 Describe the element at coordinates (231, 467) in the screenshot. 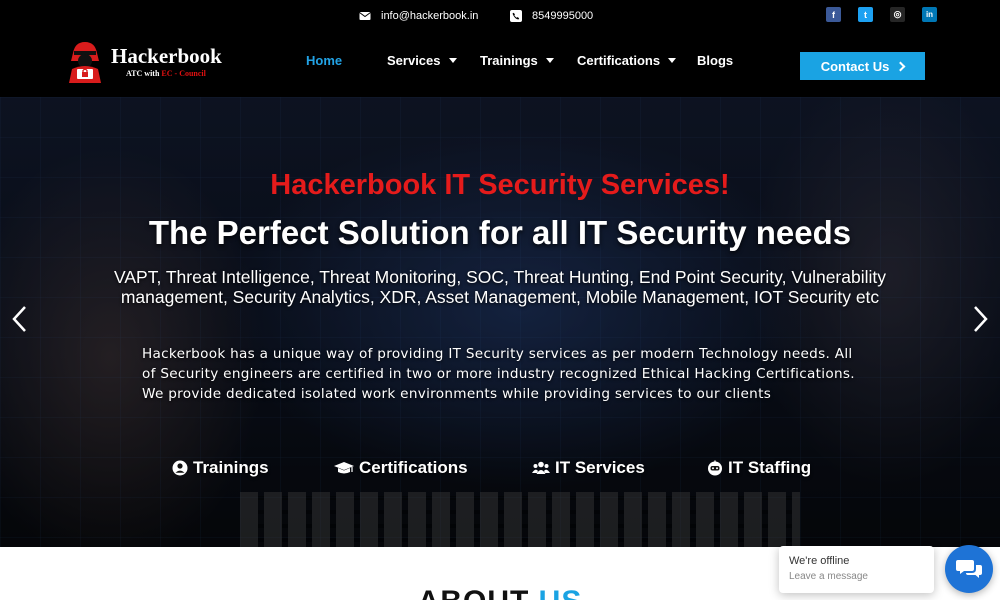

I see `hero-link-trainings-label: Trainings` at that location.